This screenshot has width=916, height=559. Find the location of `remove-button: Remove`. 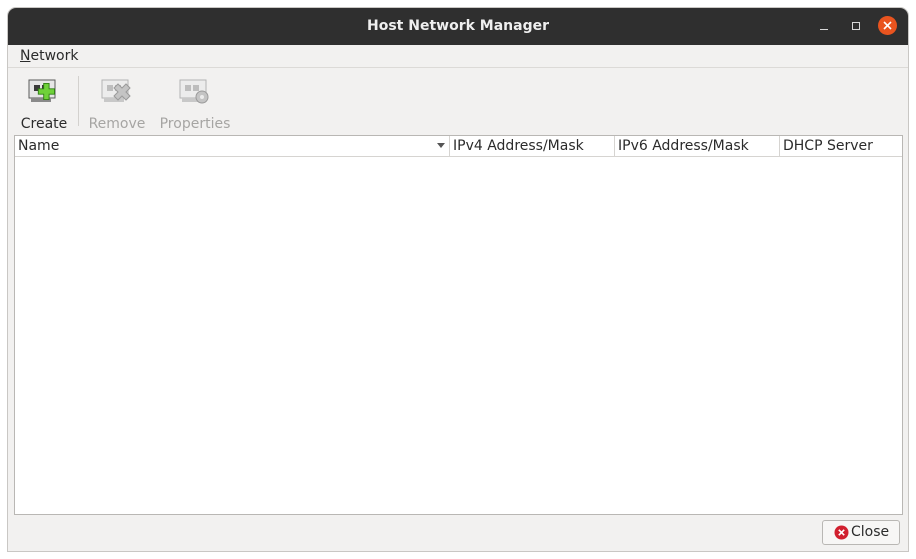

remove-button: Remove is located at coordinates (117, 104).